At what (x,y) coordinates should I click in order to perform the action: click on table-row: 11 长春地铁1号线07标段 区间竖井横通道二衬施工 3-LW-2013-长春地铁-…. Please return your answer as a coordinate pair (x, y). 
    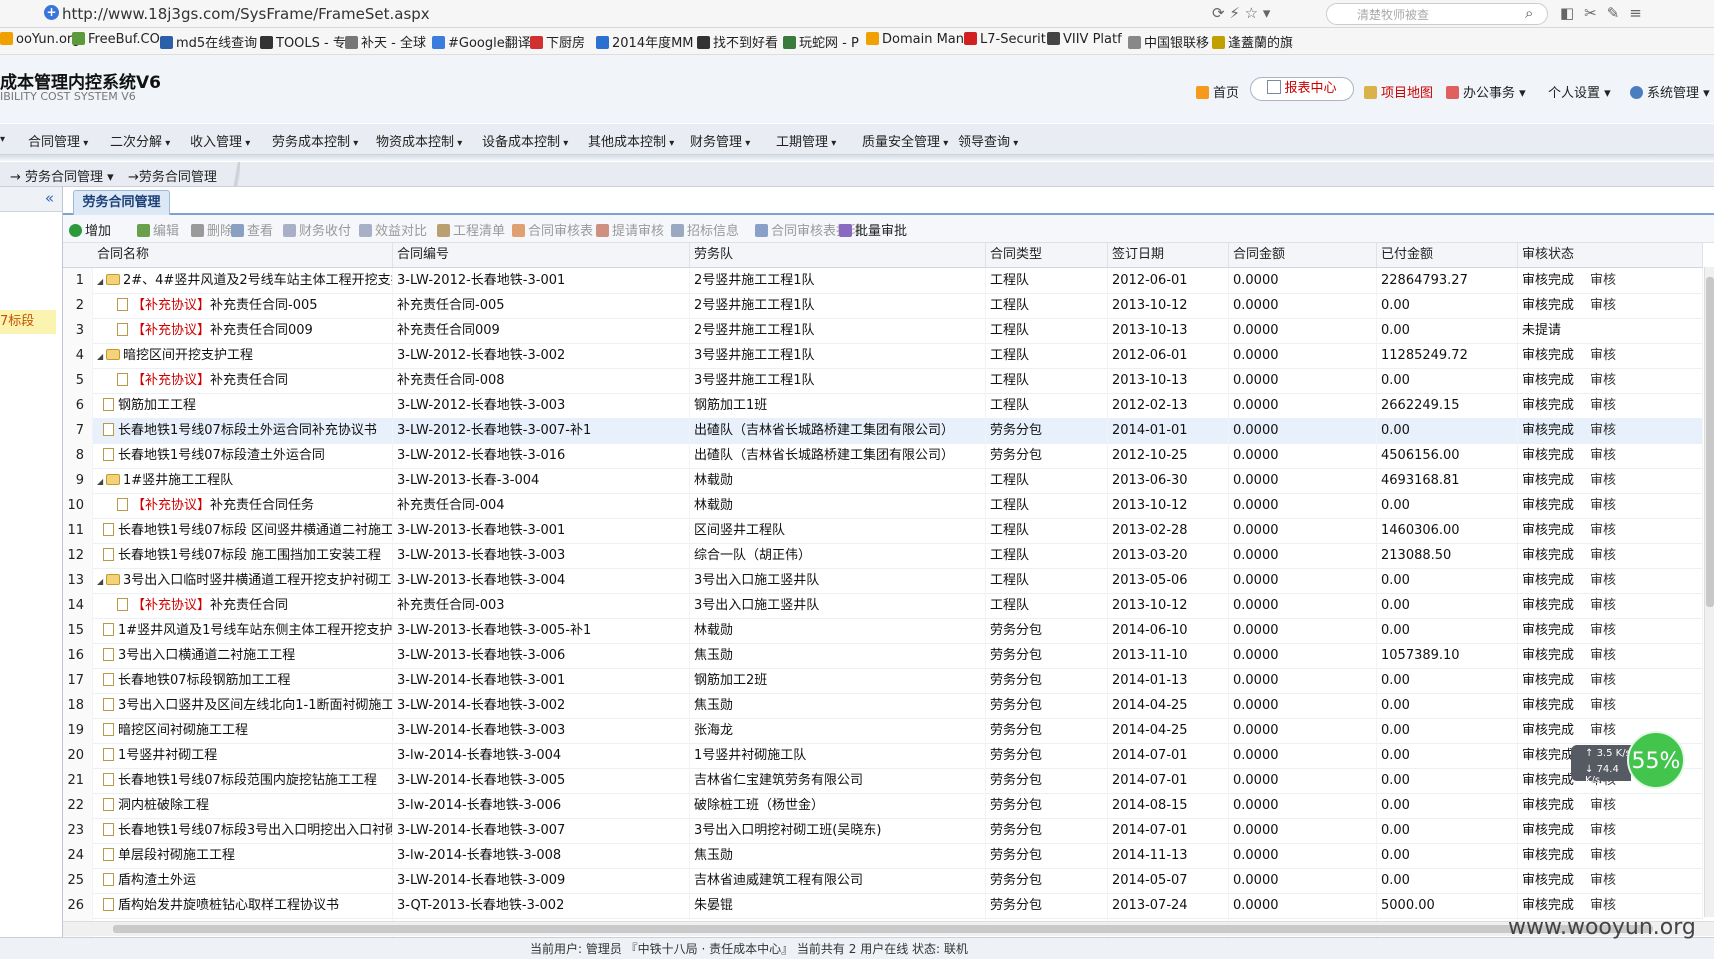
    Looking at the image, I should click on (883, 531).